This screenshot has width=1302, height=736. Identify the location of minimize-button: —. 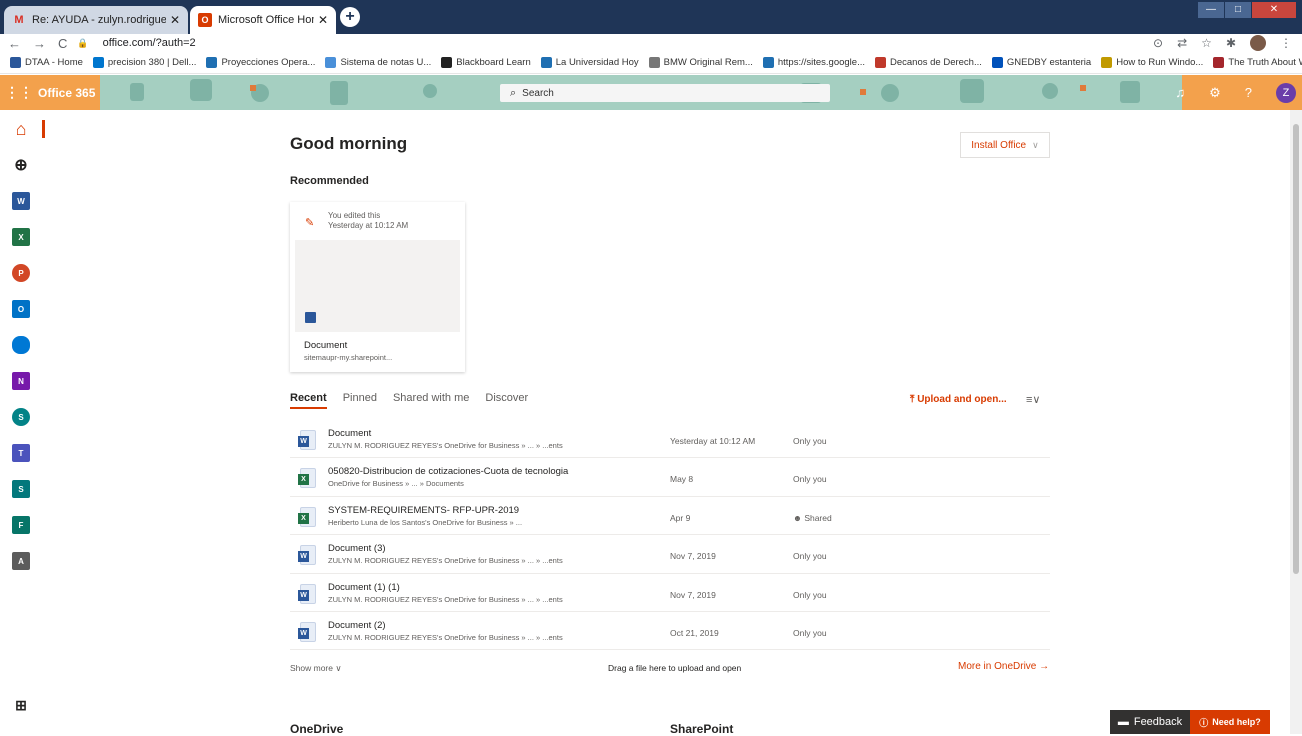
(1211, 10).